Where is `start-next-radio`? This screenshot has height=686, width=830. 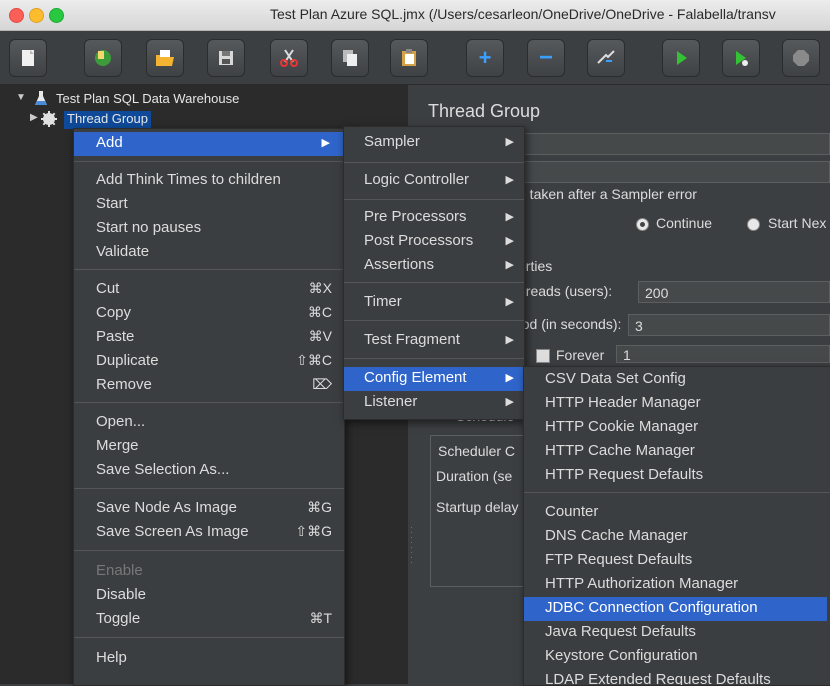
start-next-radio is located at coordinates (753, 224).